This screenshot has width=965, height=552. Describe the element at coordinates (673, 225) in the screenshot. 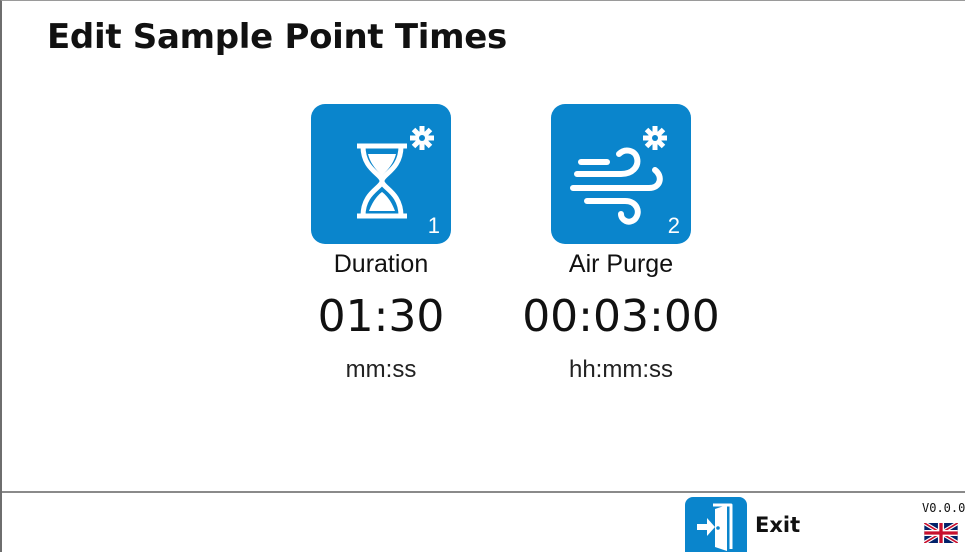

I see `air-purge-index: 2` at that location.